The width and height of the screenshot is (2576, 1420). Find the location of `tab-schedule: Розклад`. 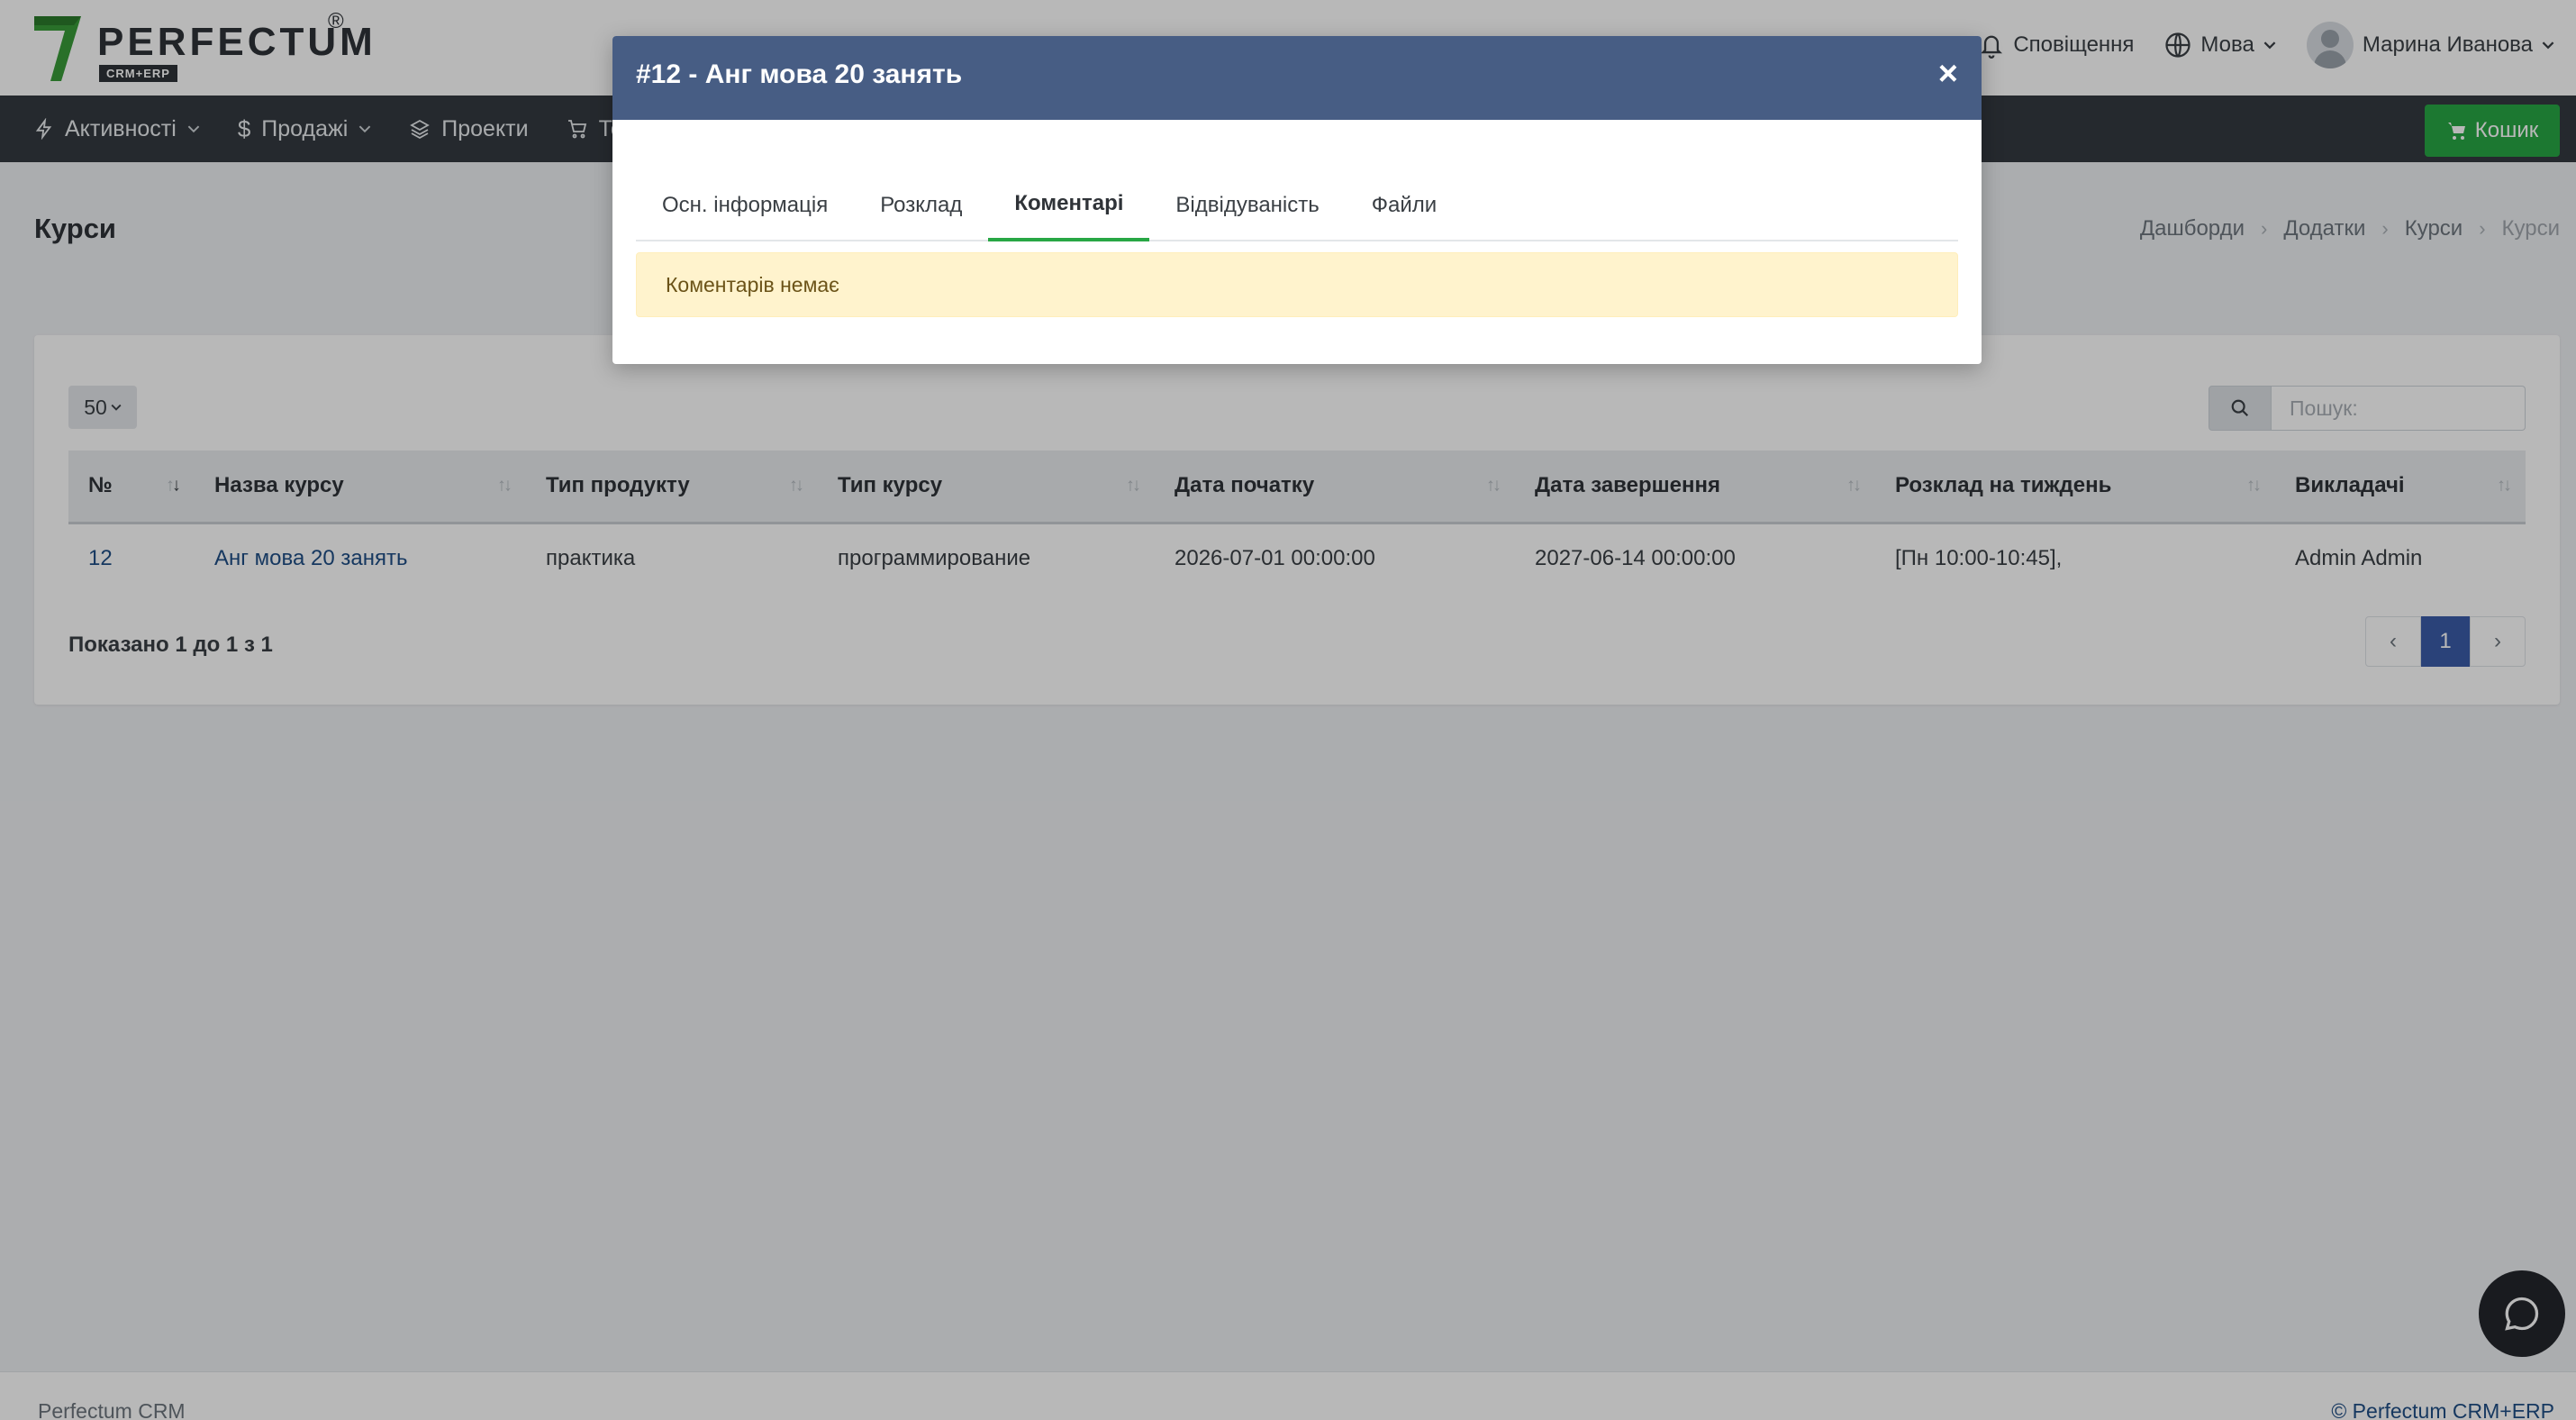

tab-schedule: Розклад is located at coordinates (921, 205).